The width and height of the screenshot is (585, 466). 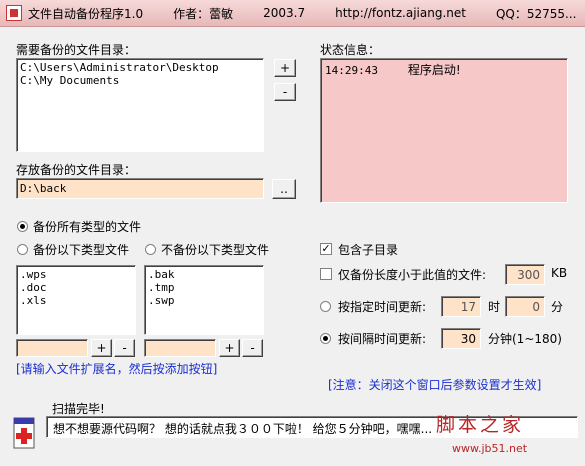 What do you see at coordinates (325, 306) in the screenshot?
I see `radio-at-time` at bounding box center [325, 306].